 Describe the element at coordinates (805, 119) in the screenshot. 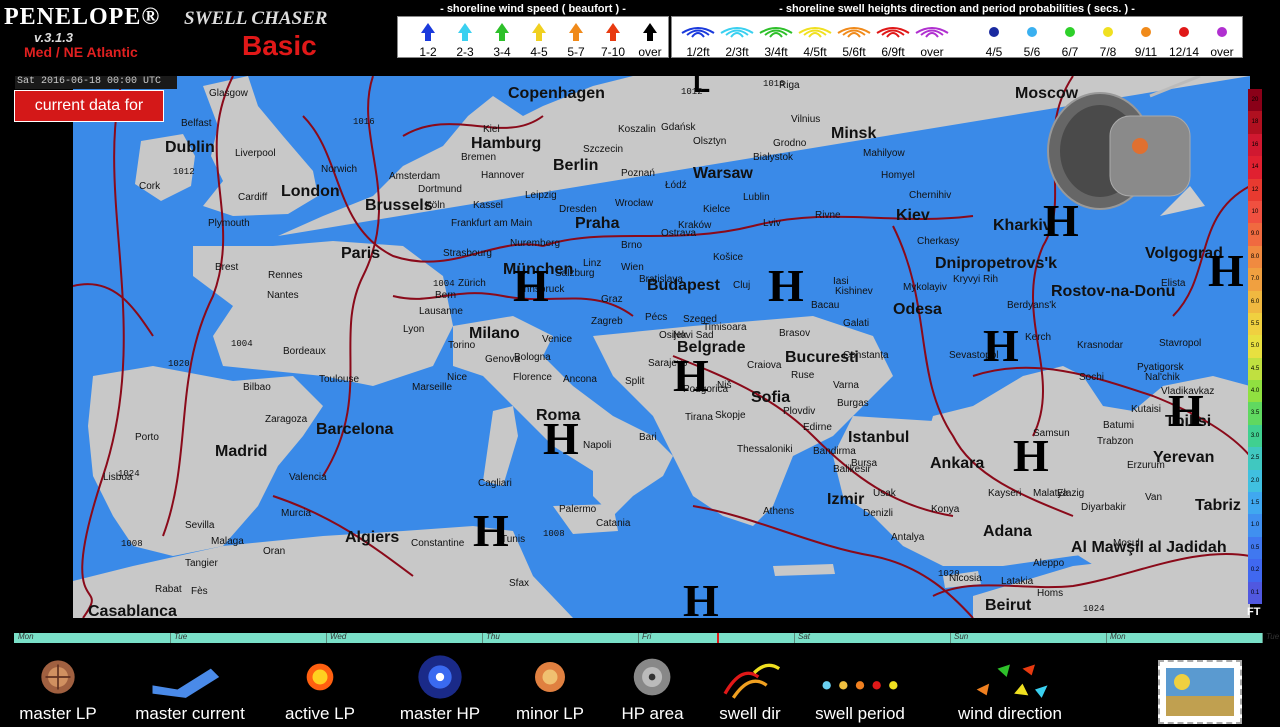

I see `city-label: Vilnius` at that location.